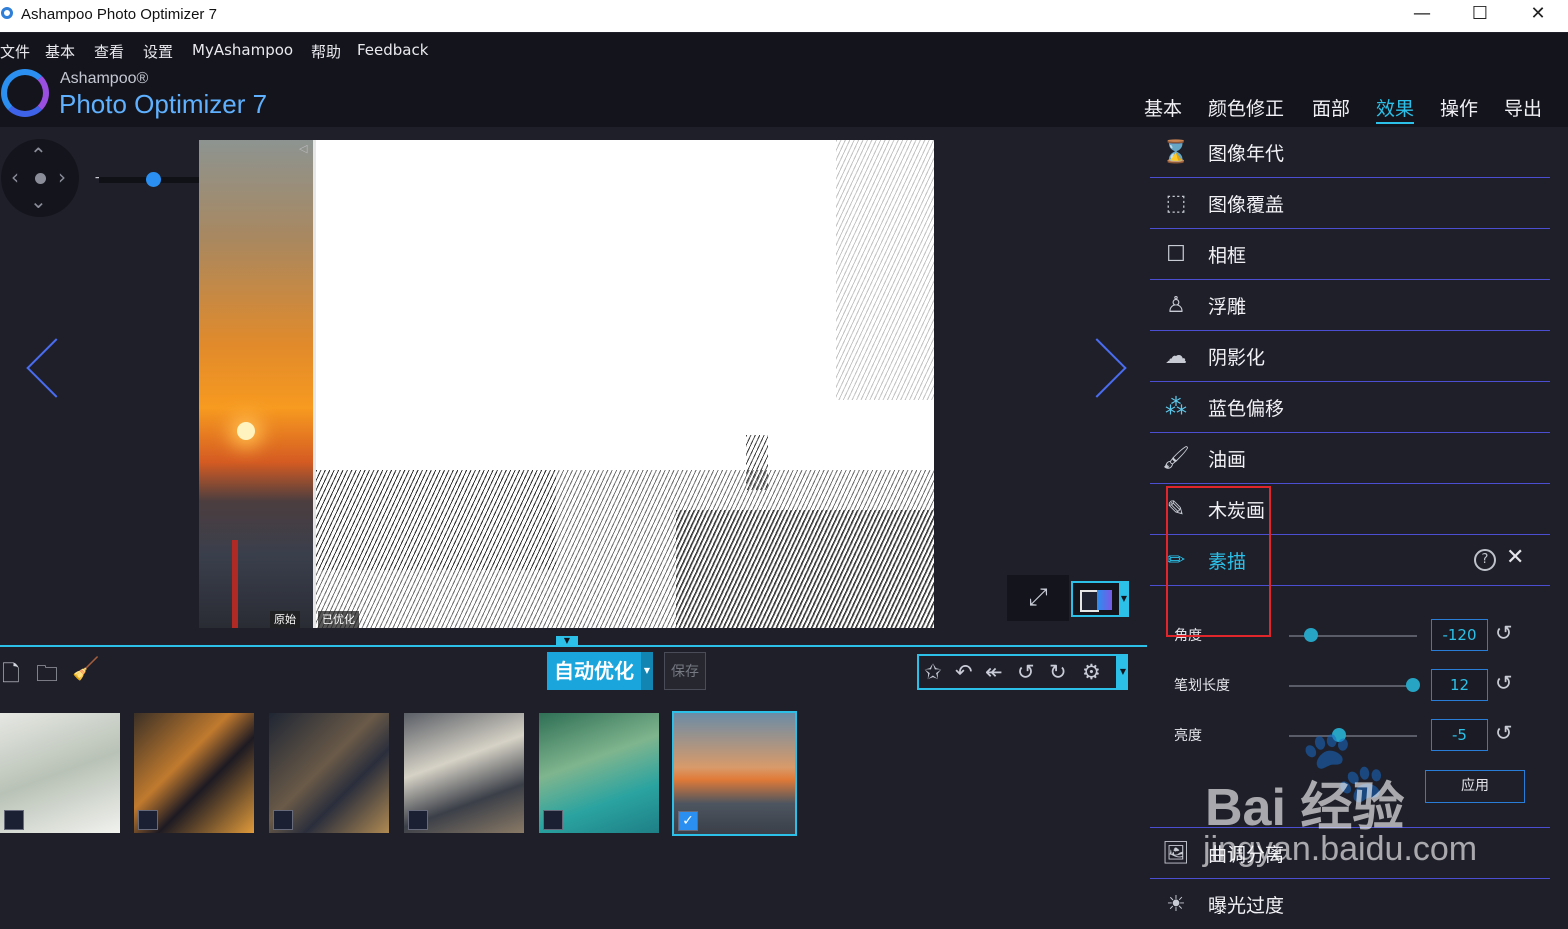 Image resolution: width=1568 pixels, height=929 pixels. What do you see at coordinates (1504, 683) in the screenshot?
I see `reset-stroke-length-icon: ↺` at bounding box center [1504, 683].